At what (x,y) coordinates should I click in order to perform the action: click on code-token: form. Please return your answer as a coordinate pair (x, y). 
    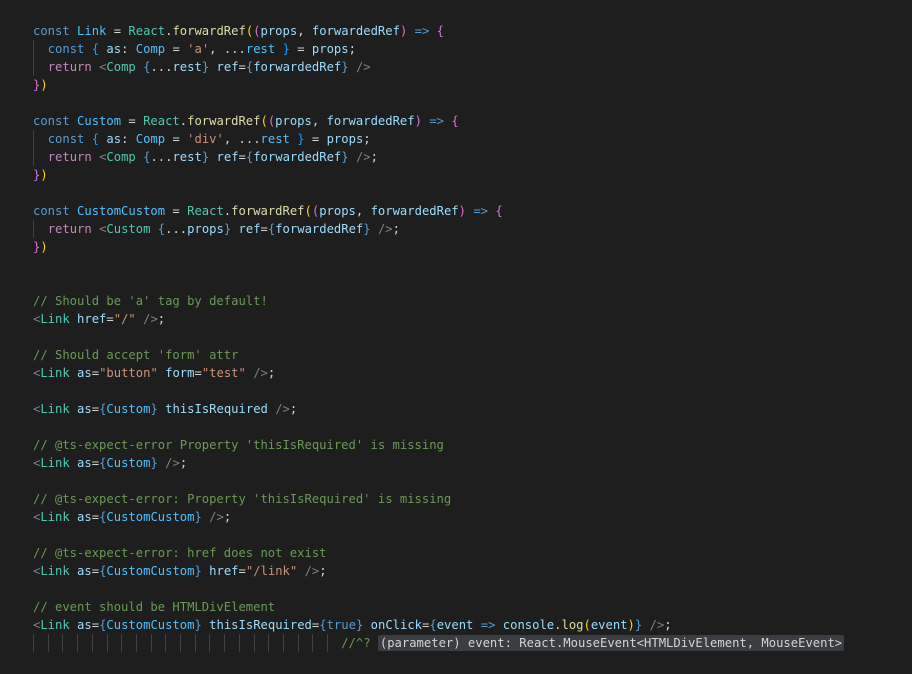
    Looking at the image, I should click on (180, 373).